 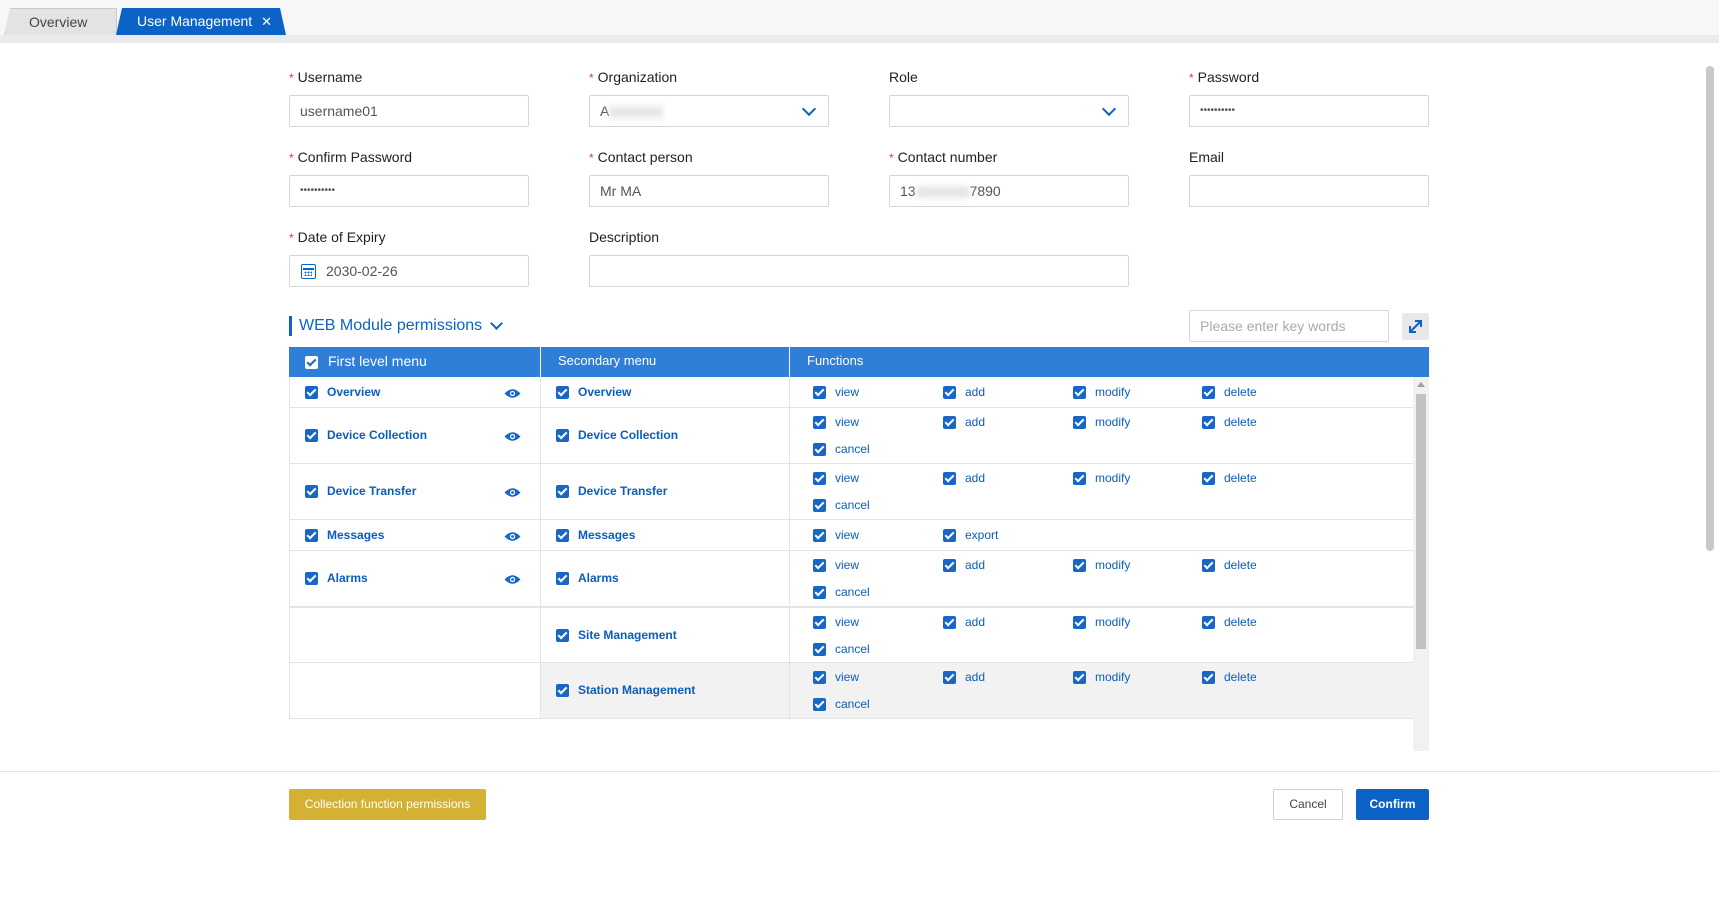 What do you see at coordinates (664, 535) in the screenshot?
I see `secondary-cell: Messages` at bounding box center [664, 535].